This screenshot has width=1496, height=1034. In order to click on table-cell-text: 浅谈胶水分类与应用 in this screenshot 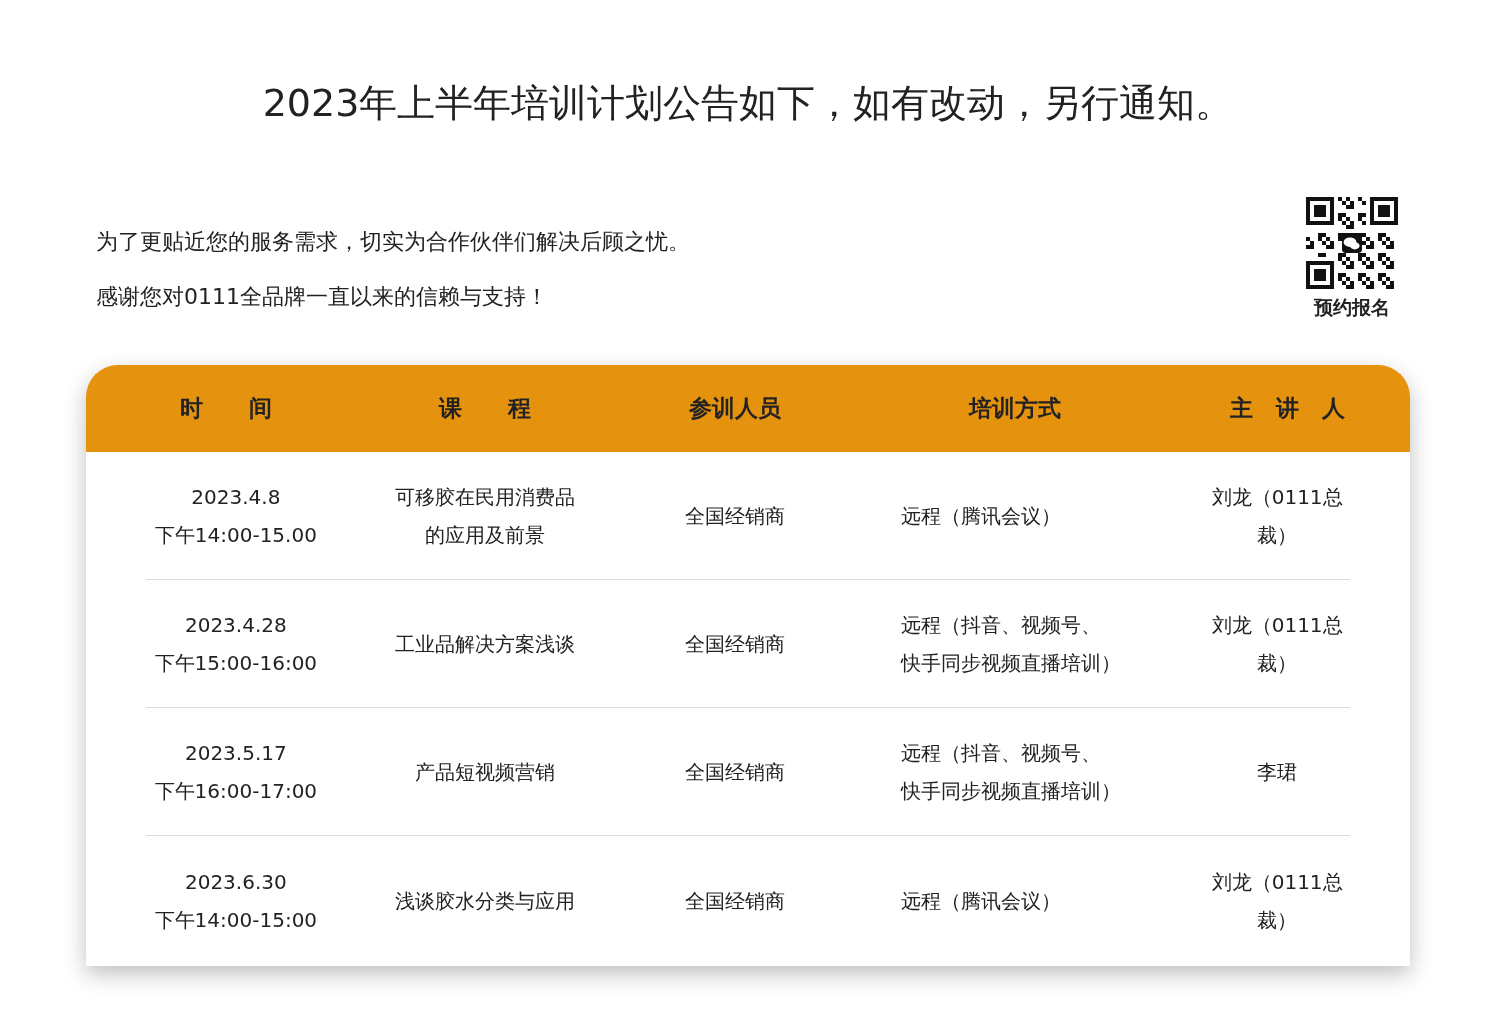, I will do `click(485, 901)`.